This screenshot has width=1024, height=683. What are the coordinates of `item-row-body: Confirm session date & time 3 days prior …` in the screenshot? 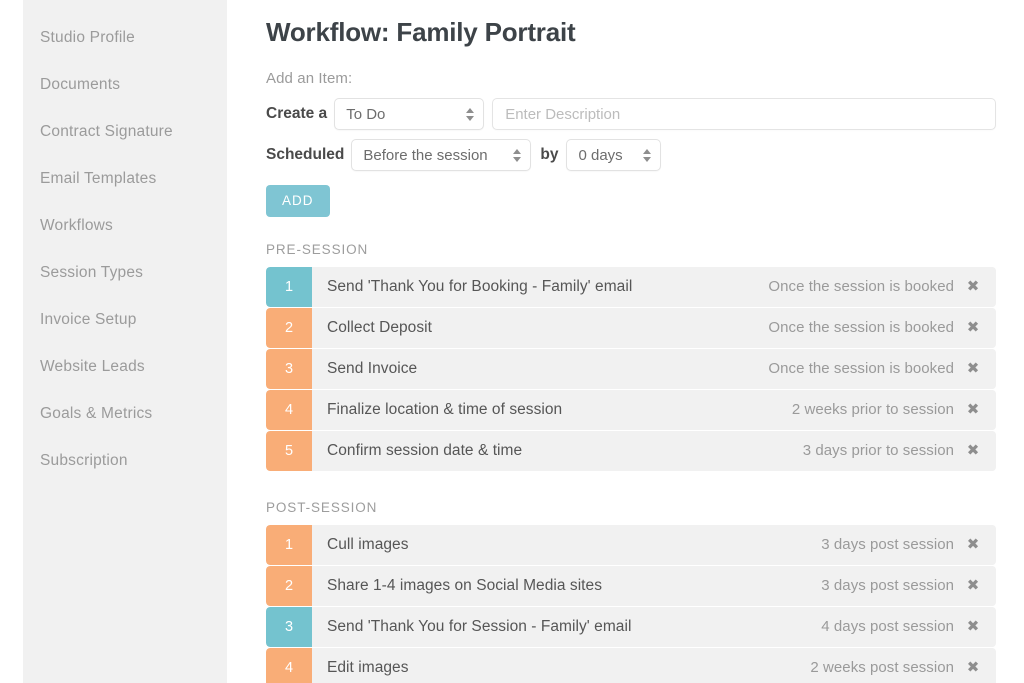 It's located at (654, 450).